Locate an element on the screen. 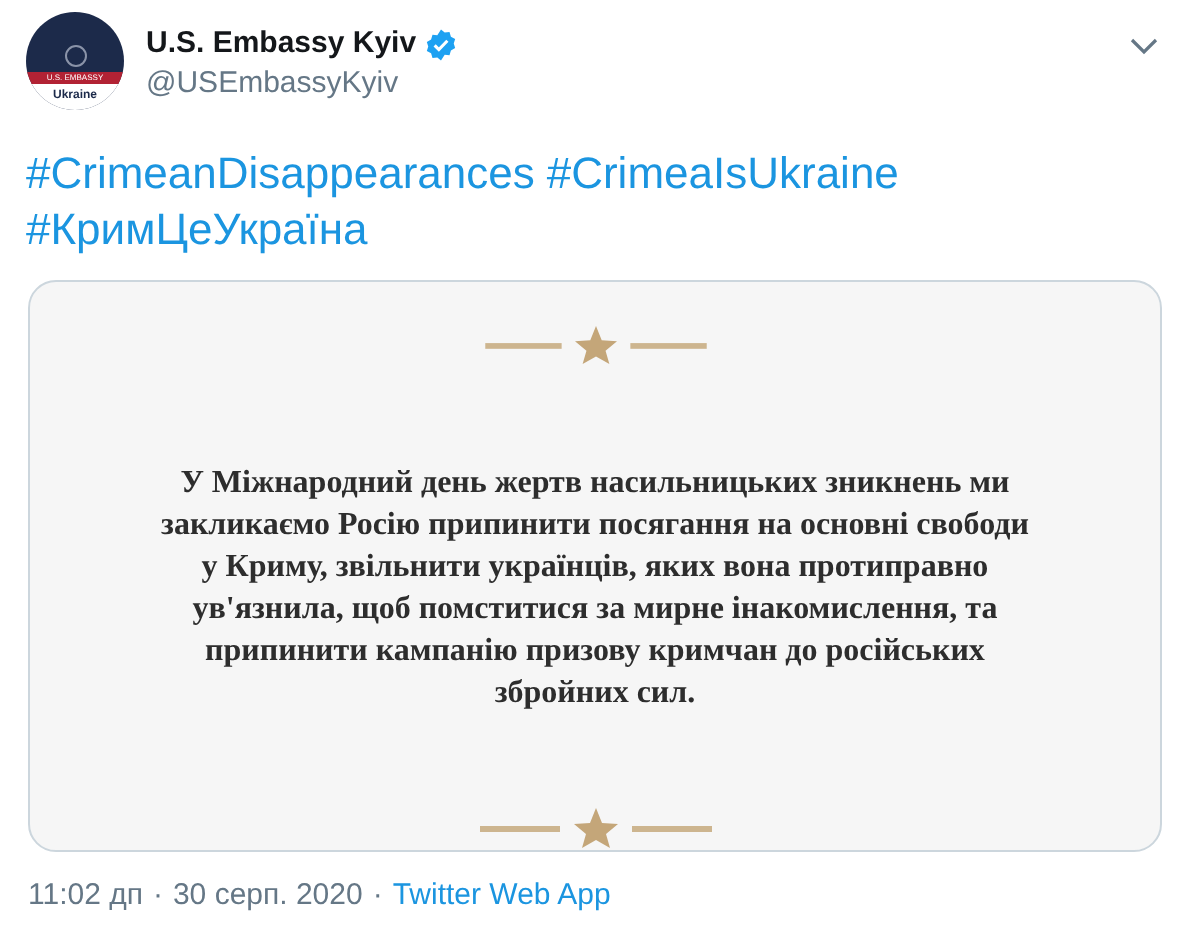  statement-line: ув'язнила, щоб помститися за мирне інакомислення, та is located at coordinates (595, 610).